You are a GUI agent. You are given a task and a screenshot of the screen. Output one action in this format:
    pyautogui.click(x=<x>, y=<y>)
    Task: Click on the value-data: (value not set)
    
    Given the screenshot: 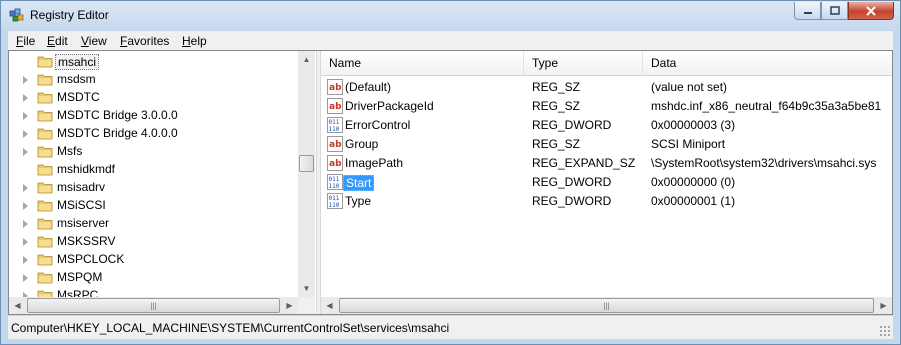 What is the action you would take?
    pyautogui.click(x=689, y=87)
    